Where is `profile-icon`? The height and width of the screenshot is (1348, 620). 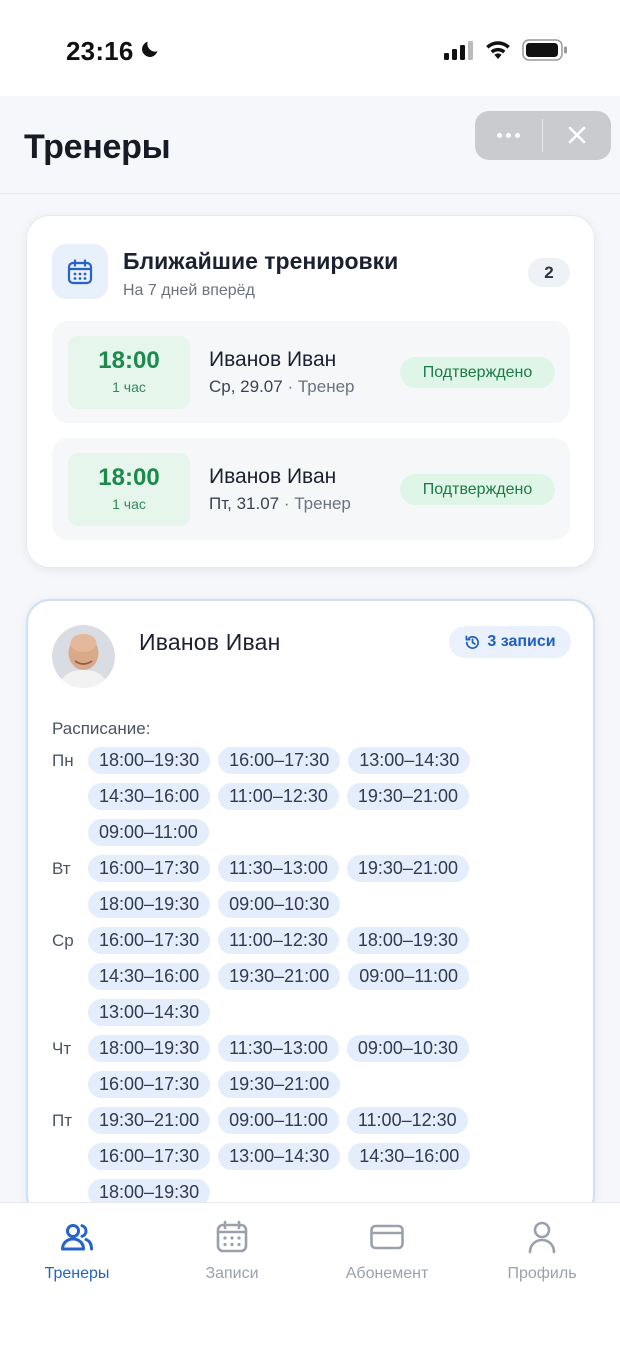
profile-icon is located at coordinates (542, 1237).